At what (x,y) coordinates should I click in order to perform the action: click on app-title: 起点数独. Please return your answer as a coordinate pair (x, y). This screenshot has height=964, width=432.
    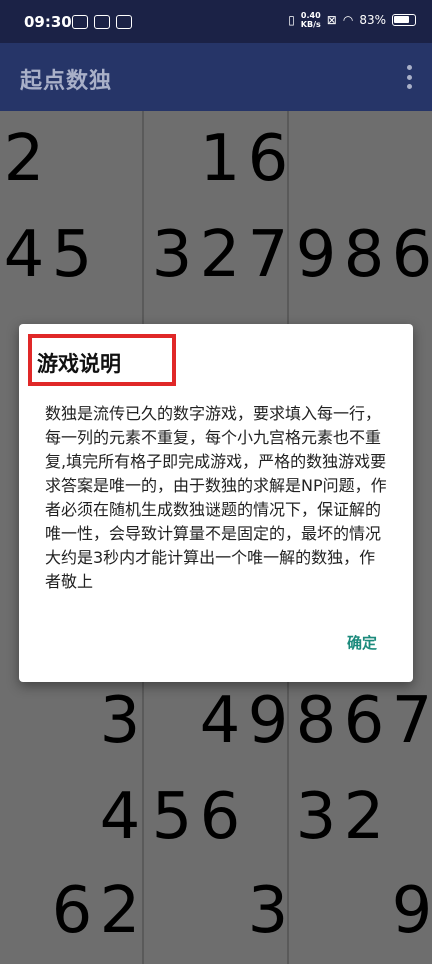
    Looking at the image, I should click on (66, 81).